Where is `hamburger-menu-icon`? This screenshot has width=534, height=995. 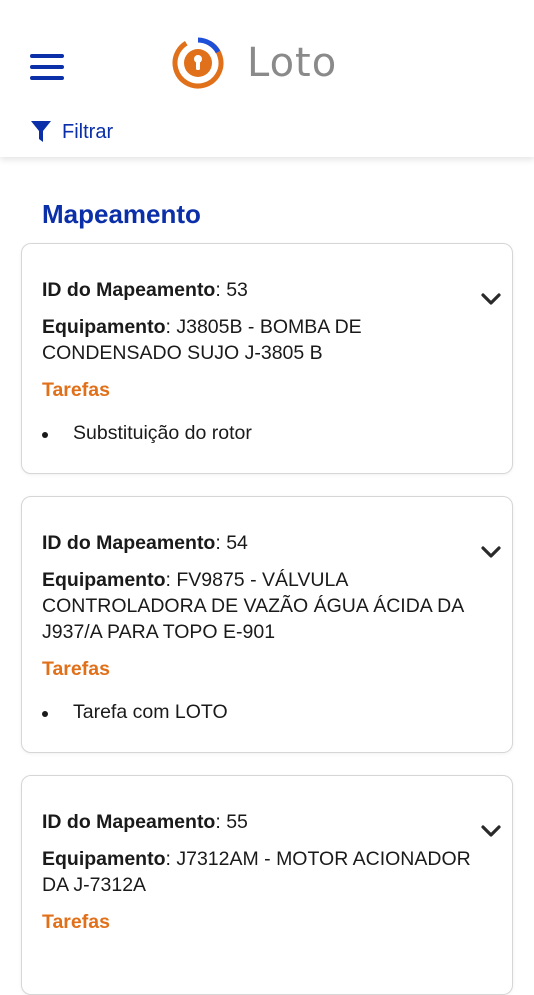
hamburger-menu-icon is located at coordinates (47, 67).